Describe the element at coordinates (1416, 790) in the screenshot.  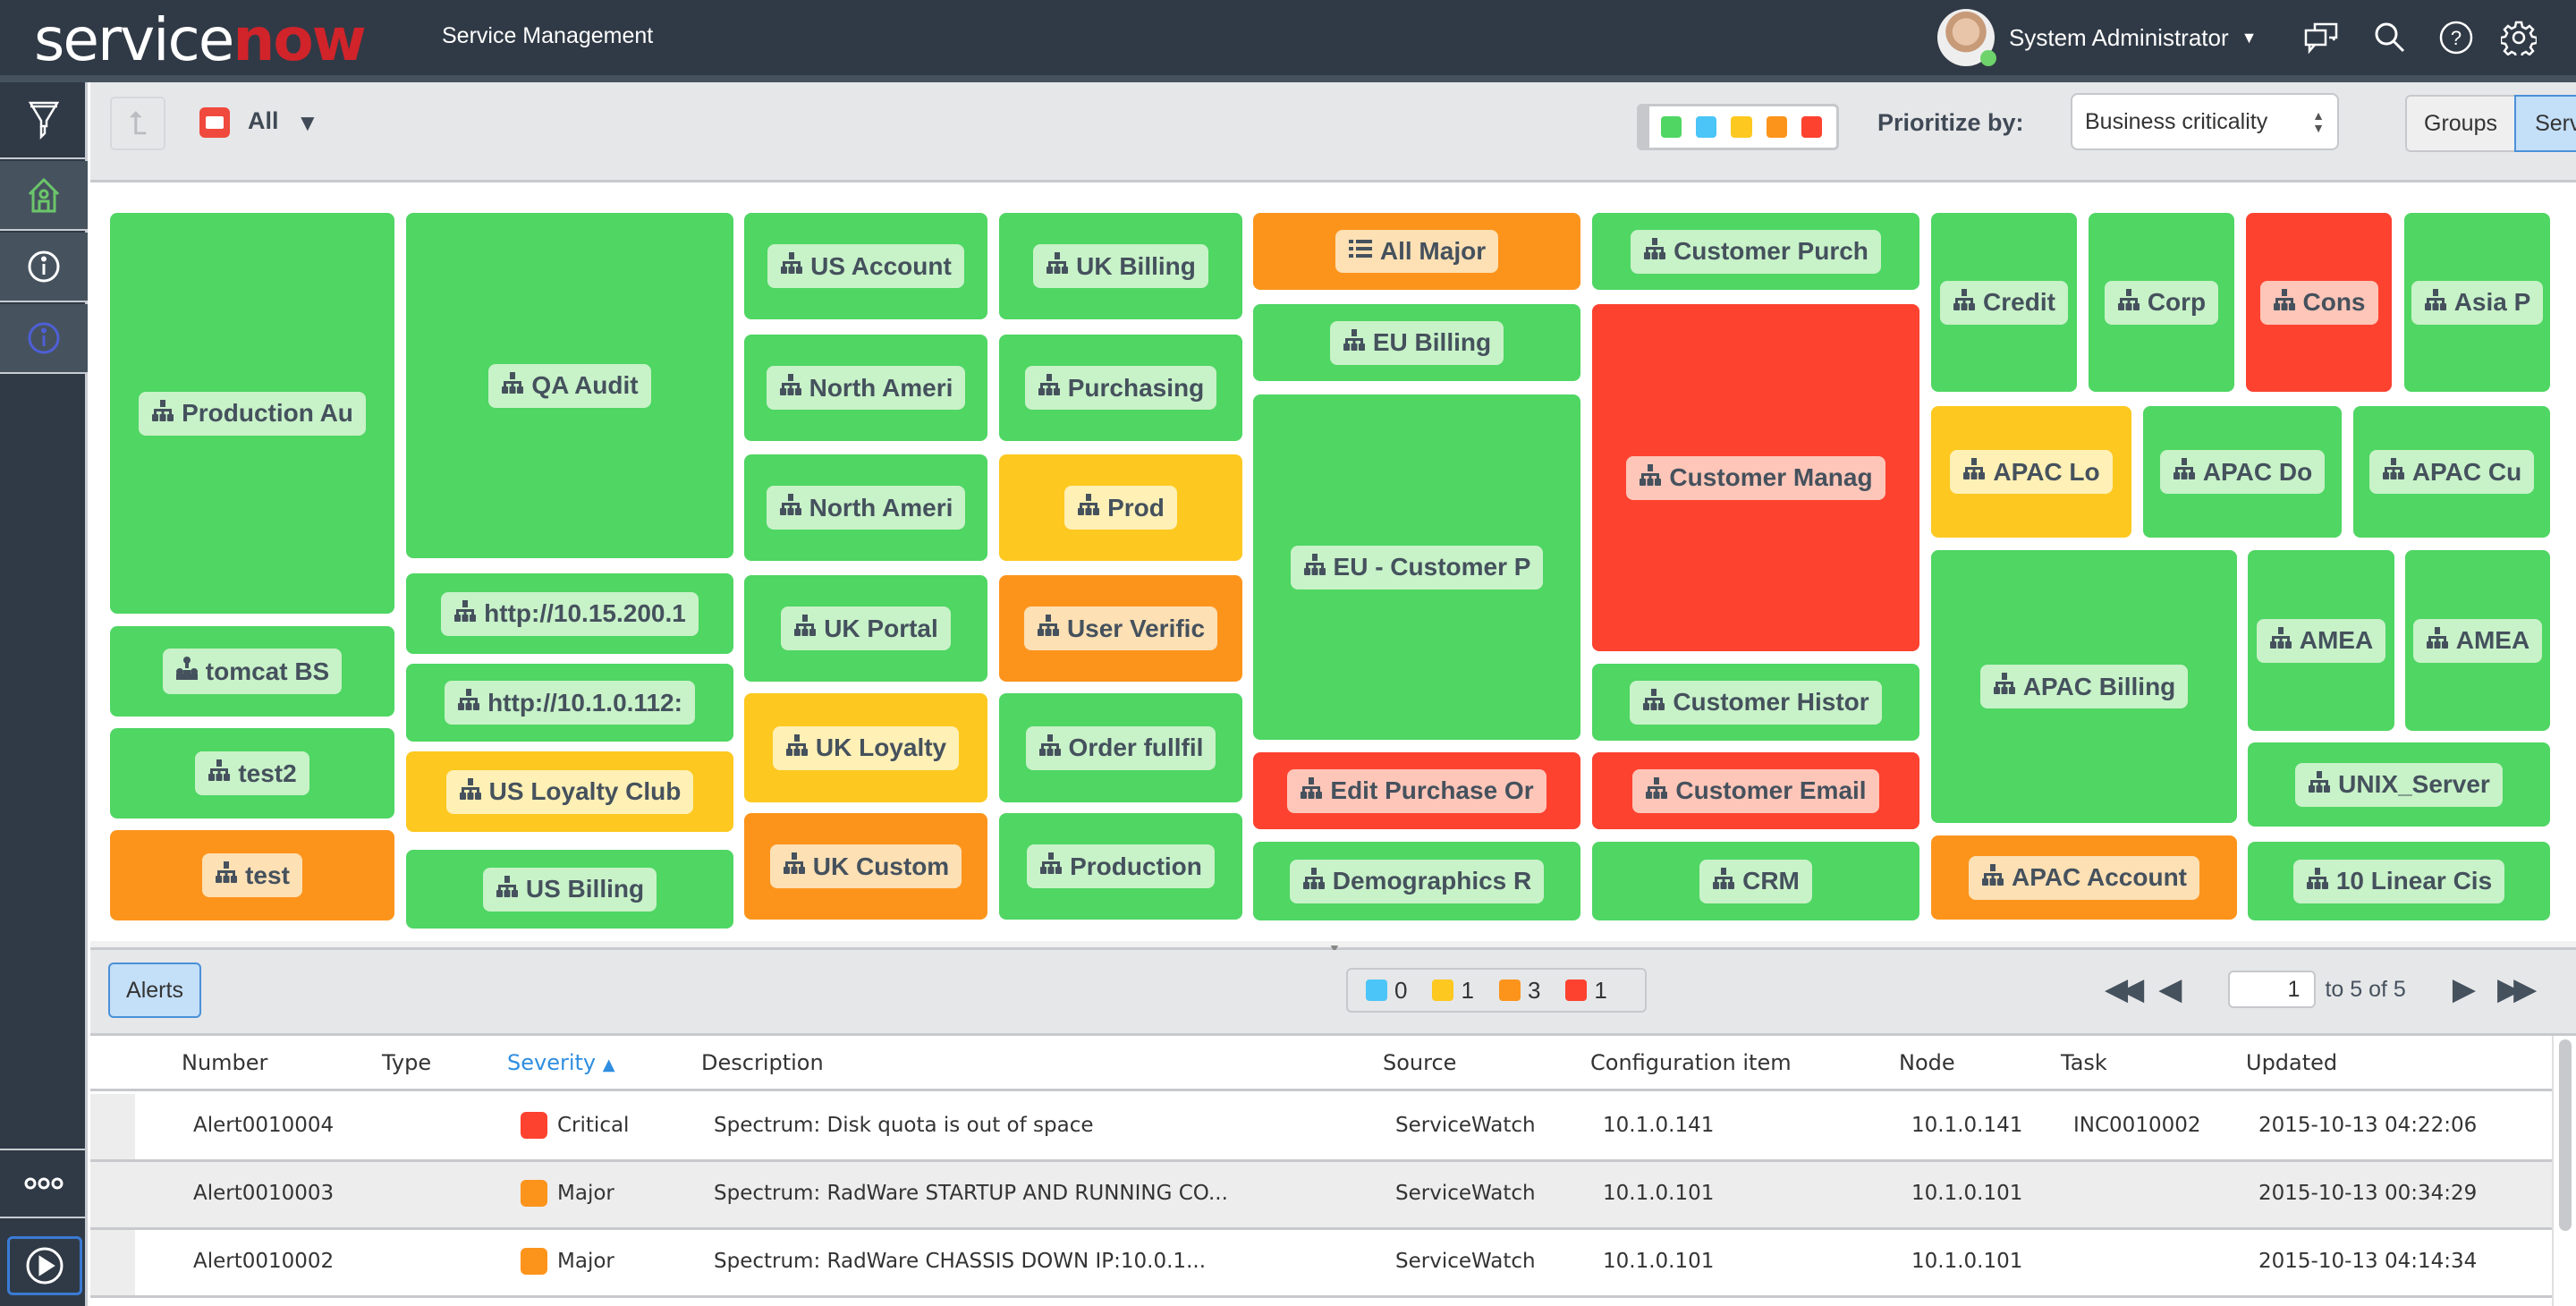
I see `service-tile: Edit Purchase Or` at that location.